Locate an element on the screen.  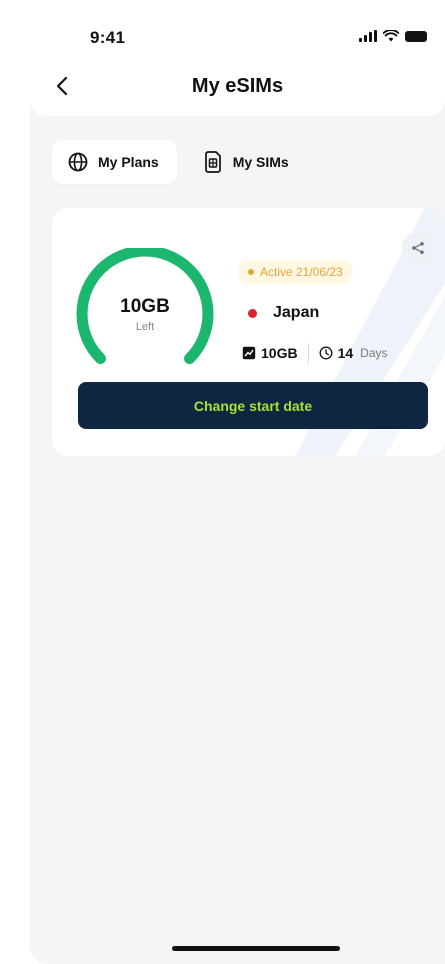
divider is located at coordinates (308, 353).